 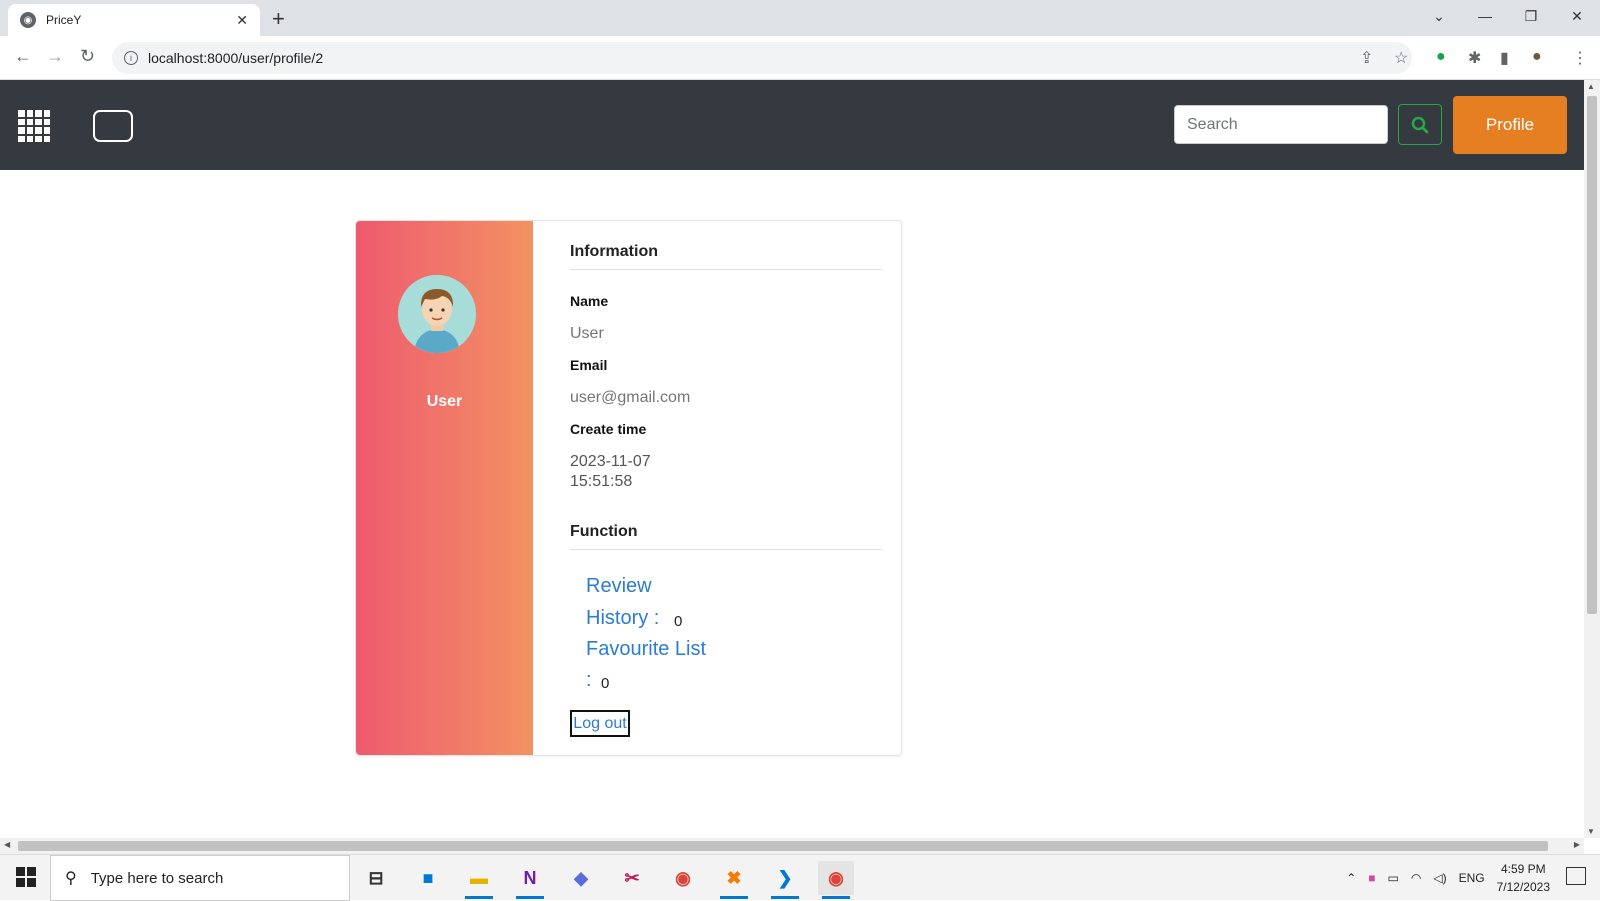 What do you see at coordinates (1504, 58) in the screenshot?
I see `side-panel-icon: ▮` at bounding box center [1504, 58].